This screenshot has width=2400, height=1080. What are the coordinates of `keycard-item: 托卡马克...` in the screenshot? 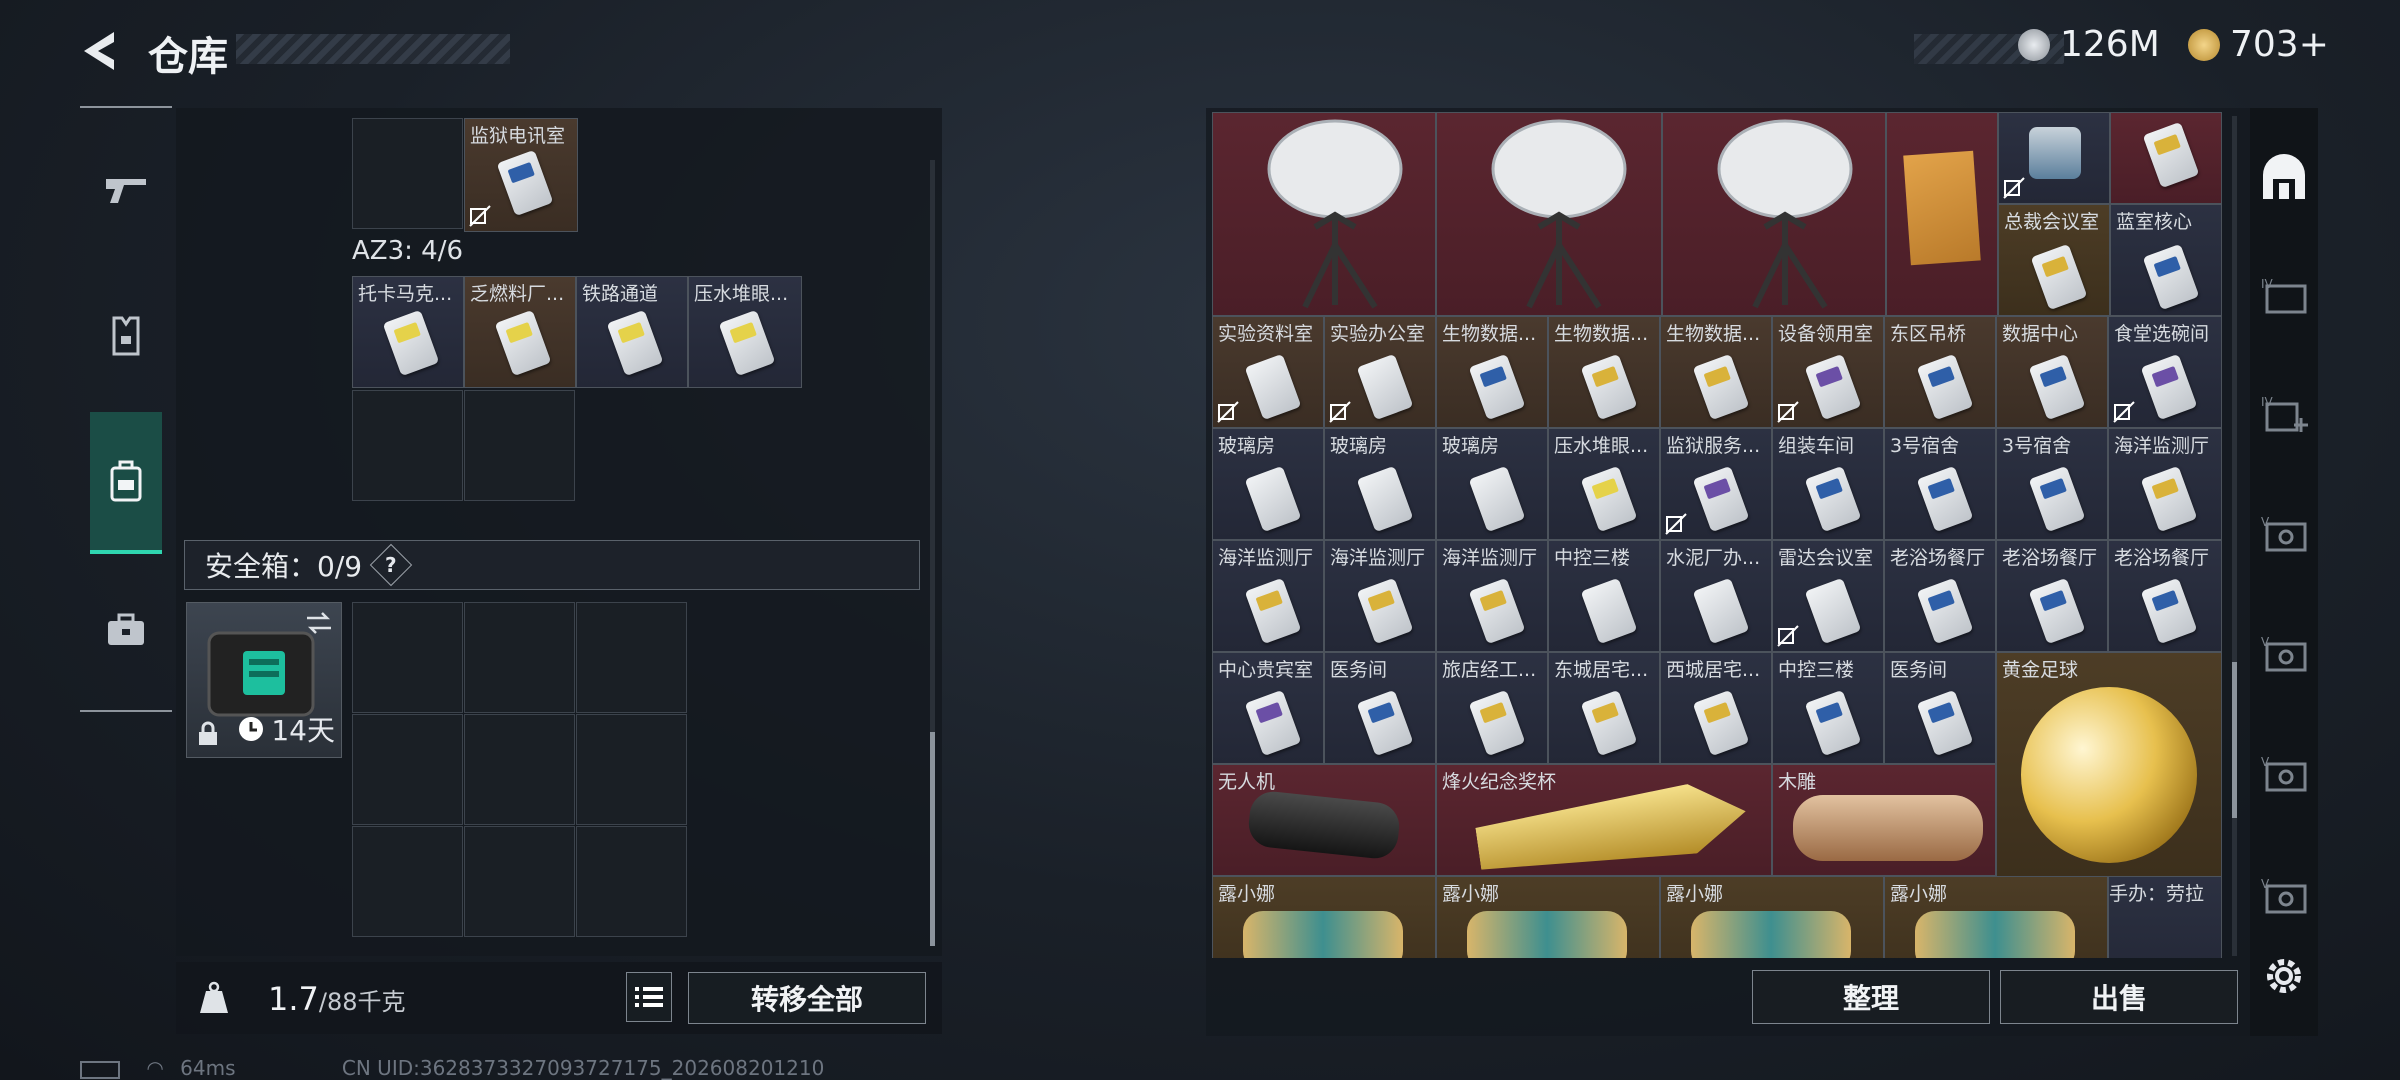 It's located at (408, 332).